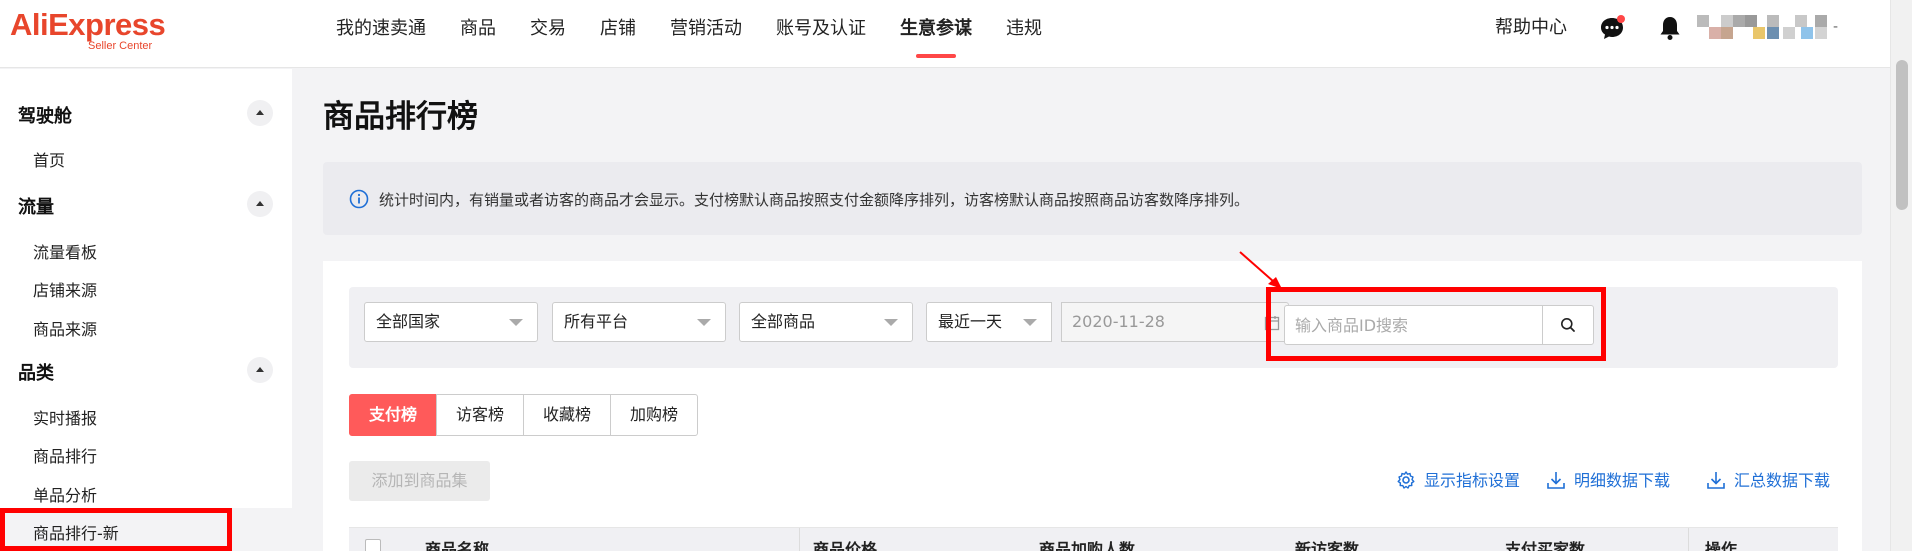 The image size is (1912, 551). I want to click on main-nav: 我的速卖通 商品 交易 店铺 营销活动 账号及认证 生意参谋 违规, so click(706, 29).